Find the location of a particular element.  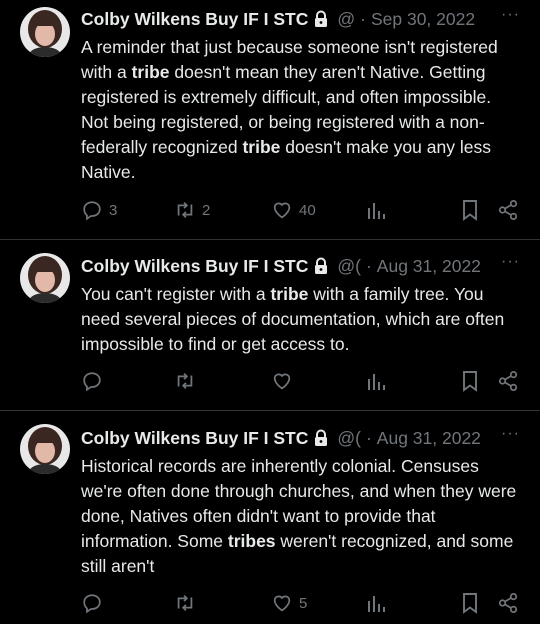

reply-button: 3 is located at coordinates (99, 210).